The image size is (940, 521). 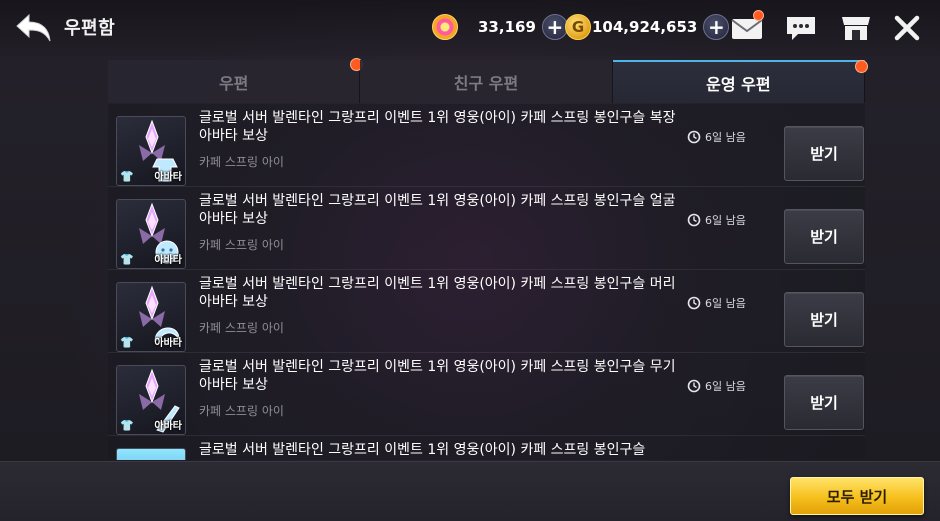 I want to click on gold-currency: G 104,924,653 +, so click(x=647, y=27).